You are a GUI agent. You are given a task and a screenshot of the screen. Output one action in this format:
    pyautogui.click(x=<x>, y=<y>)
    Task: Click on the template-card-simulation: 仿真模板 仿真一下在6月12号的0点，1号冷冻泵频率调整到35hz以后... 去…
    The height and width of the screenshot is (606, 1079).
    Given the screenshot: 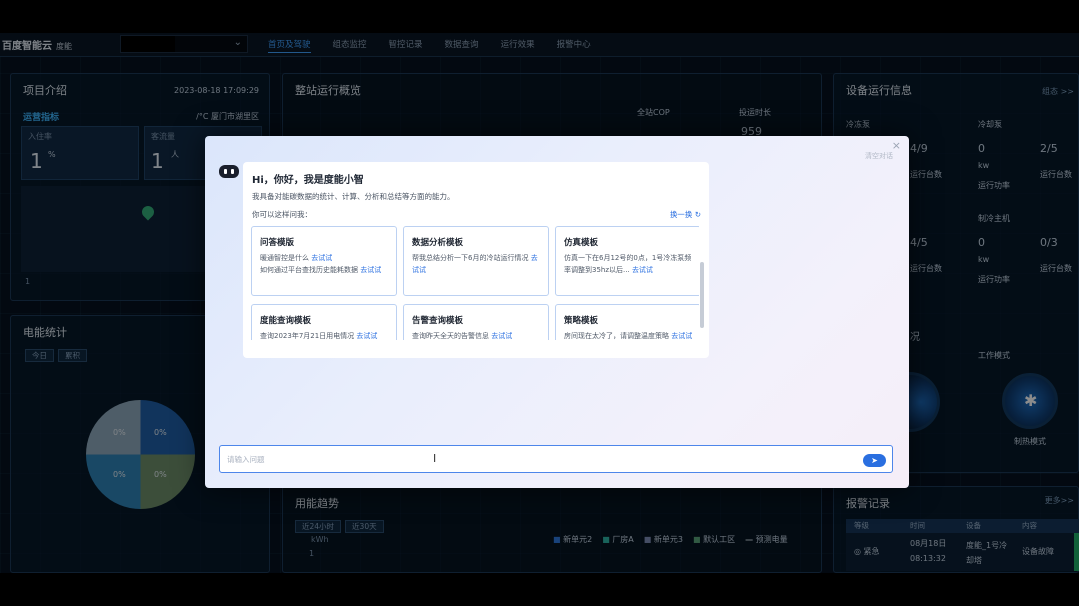 What is the action you would take?
    pyautogui.click(x=627, y=261)
    